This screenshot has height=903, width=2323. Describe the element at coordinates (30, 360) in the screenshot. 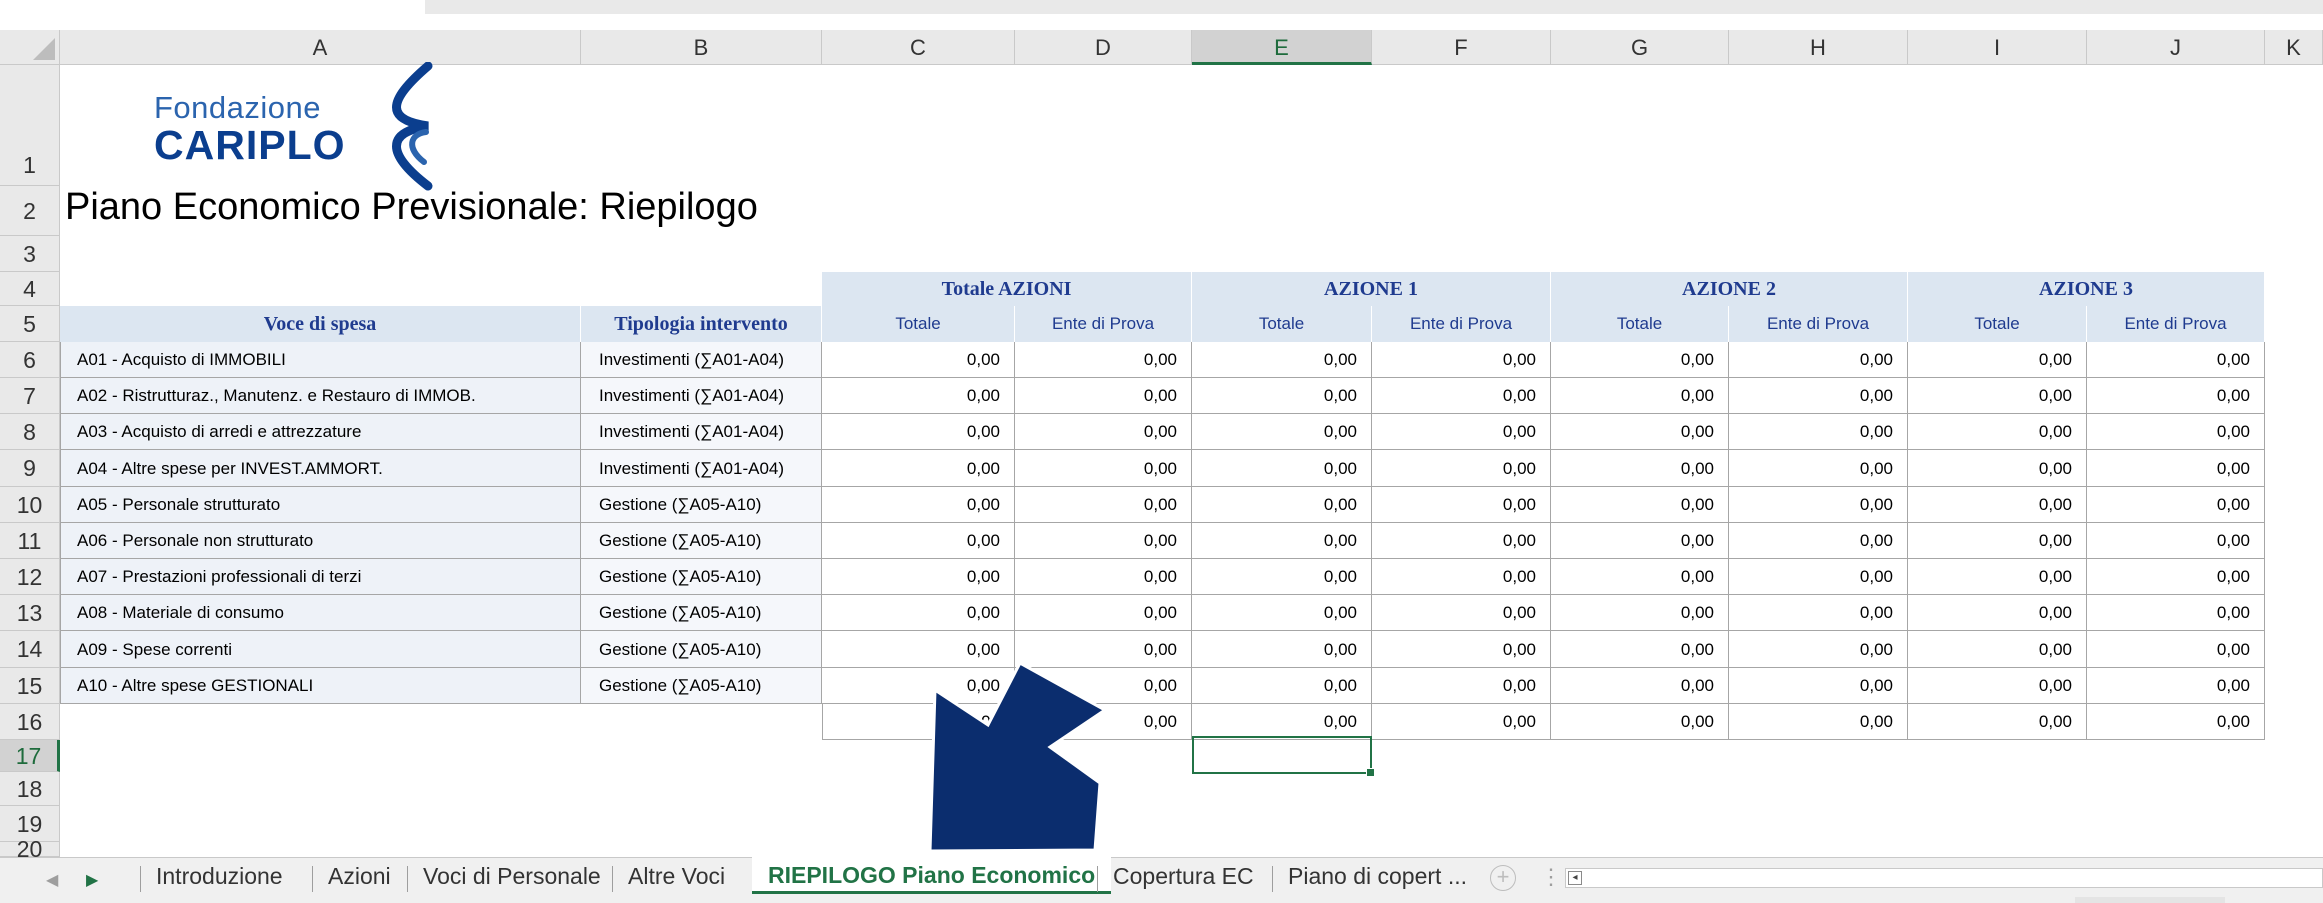

I see `row-header-6: 6` at that location.